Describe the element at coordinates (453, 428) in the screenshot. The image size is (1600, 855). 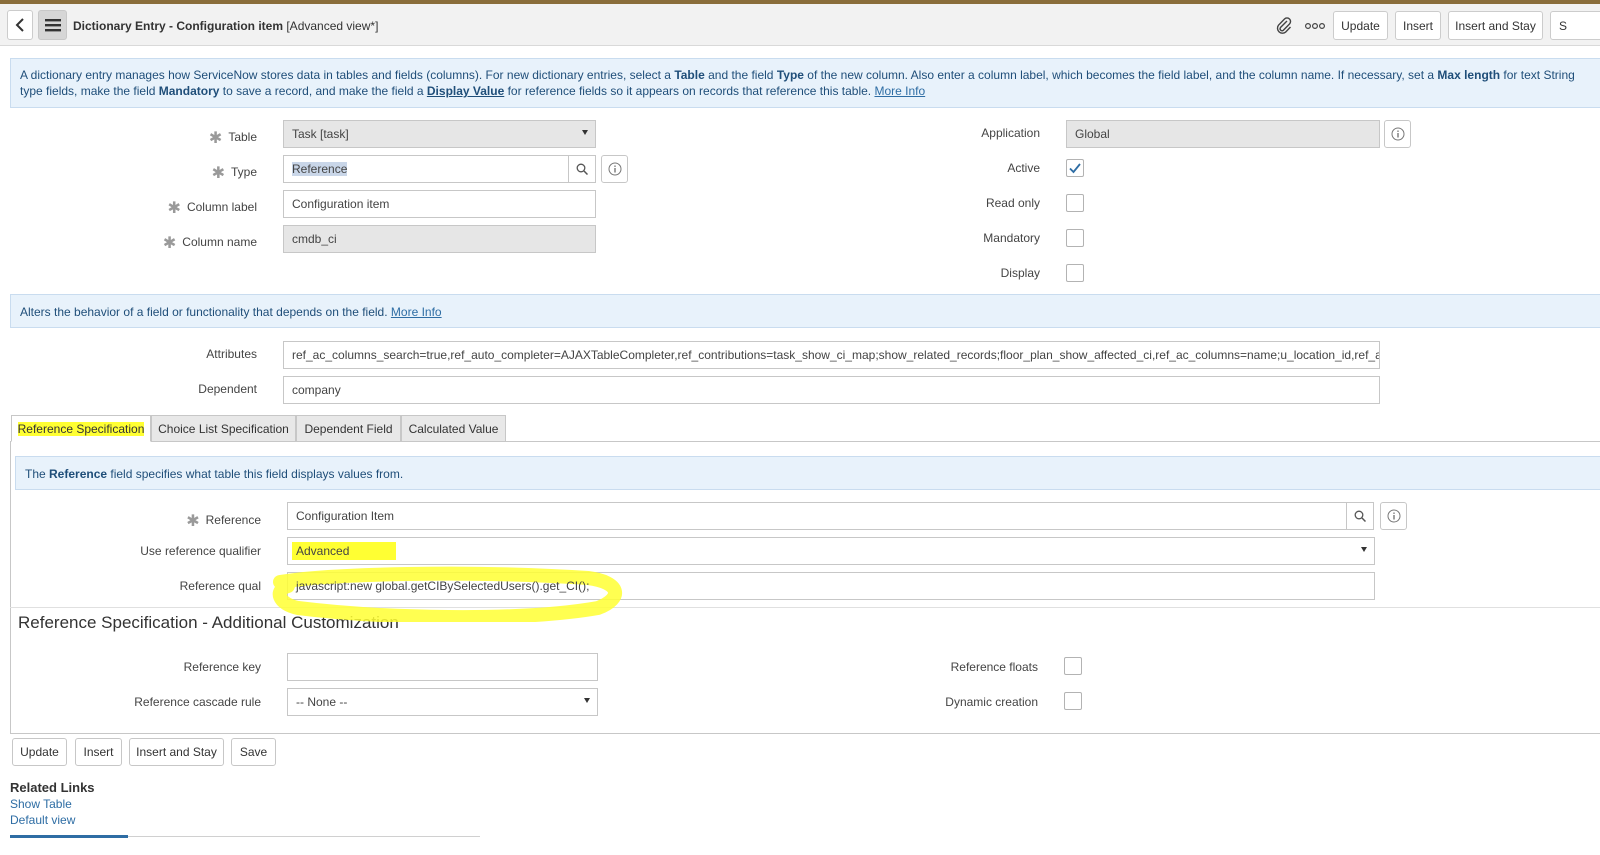
I see `tab-calculated-value: Calculated Value` at that location.